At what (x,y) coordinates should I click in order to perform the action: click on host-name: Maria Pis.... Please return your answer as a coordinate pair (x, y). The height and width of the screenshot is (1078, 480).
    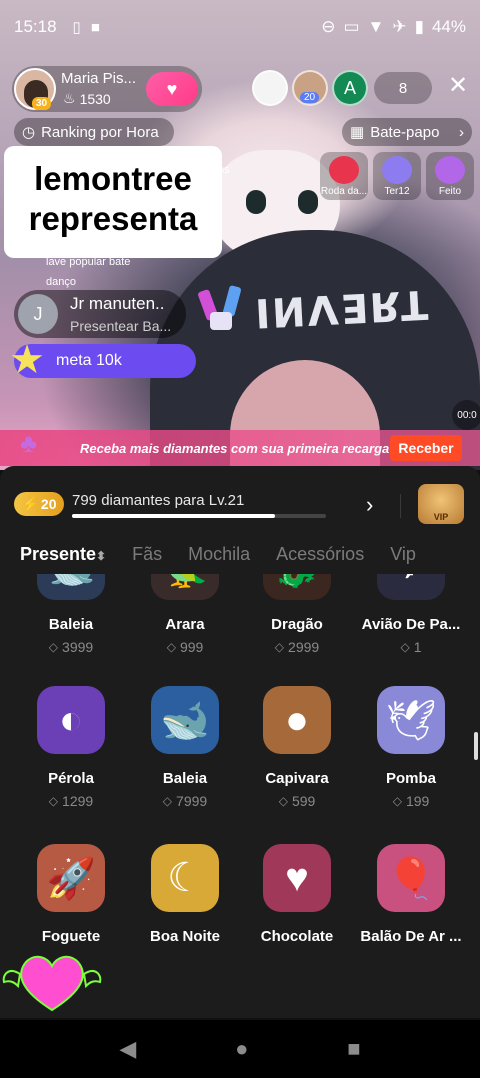
    Looking at the image, I should click on (98, 78).